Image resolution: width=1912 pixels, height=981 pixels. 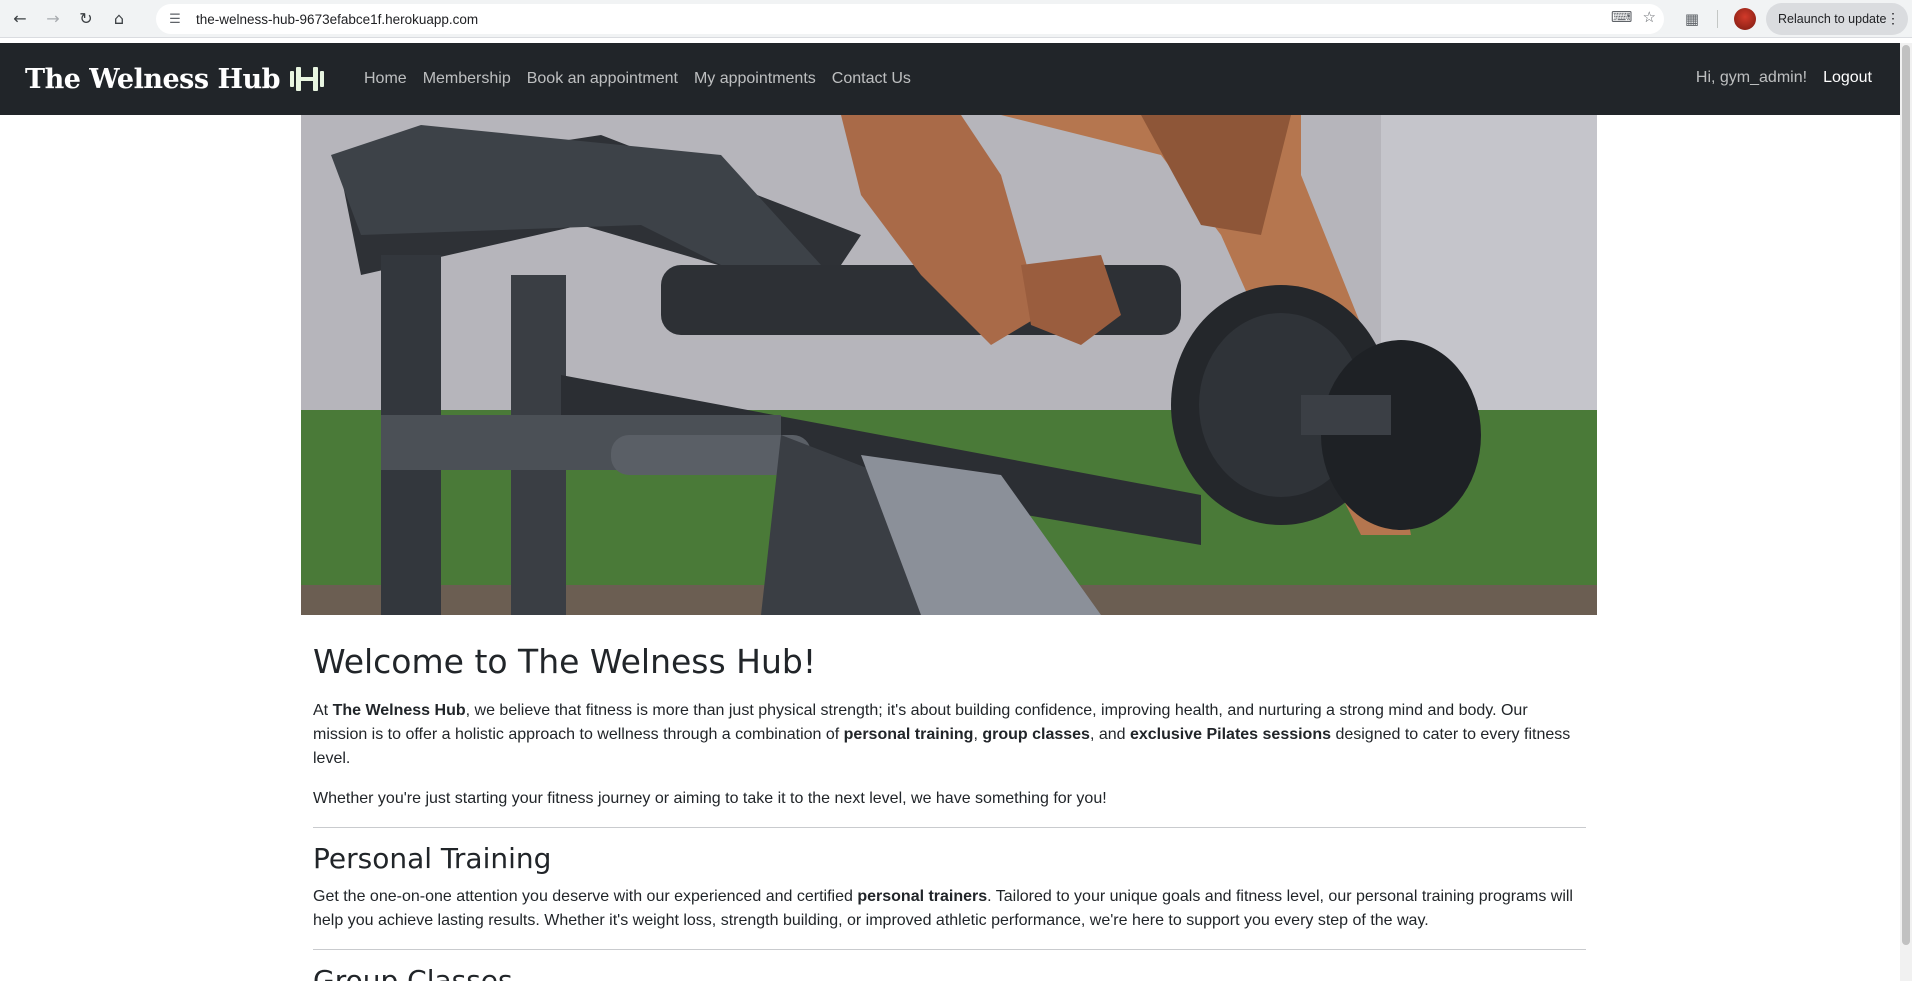 I want to click on logout-link: Logout, so click(x=1847, y=78).